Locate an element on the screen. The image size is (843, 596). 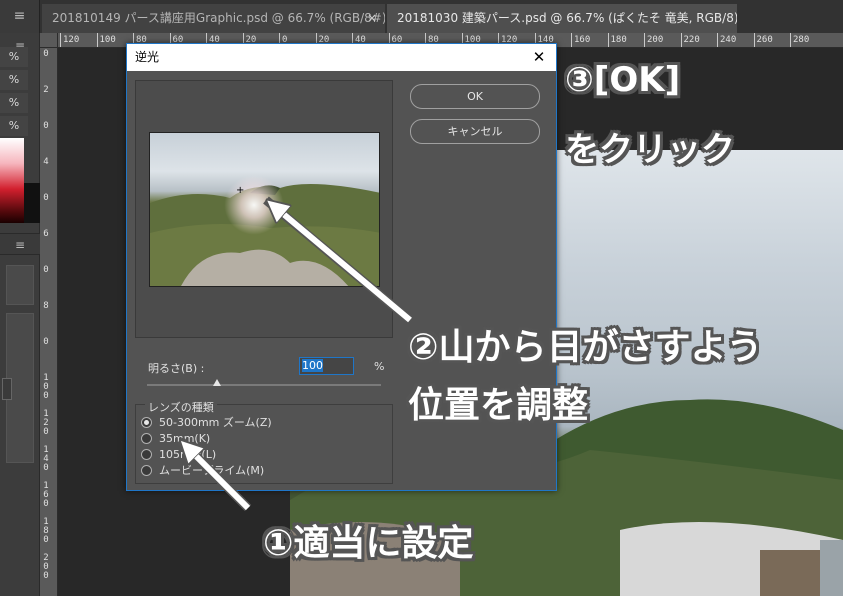
close-tab-icon: × is located at coordinates (372, 18).